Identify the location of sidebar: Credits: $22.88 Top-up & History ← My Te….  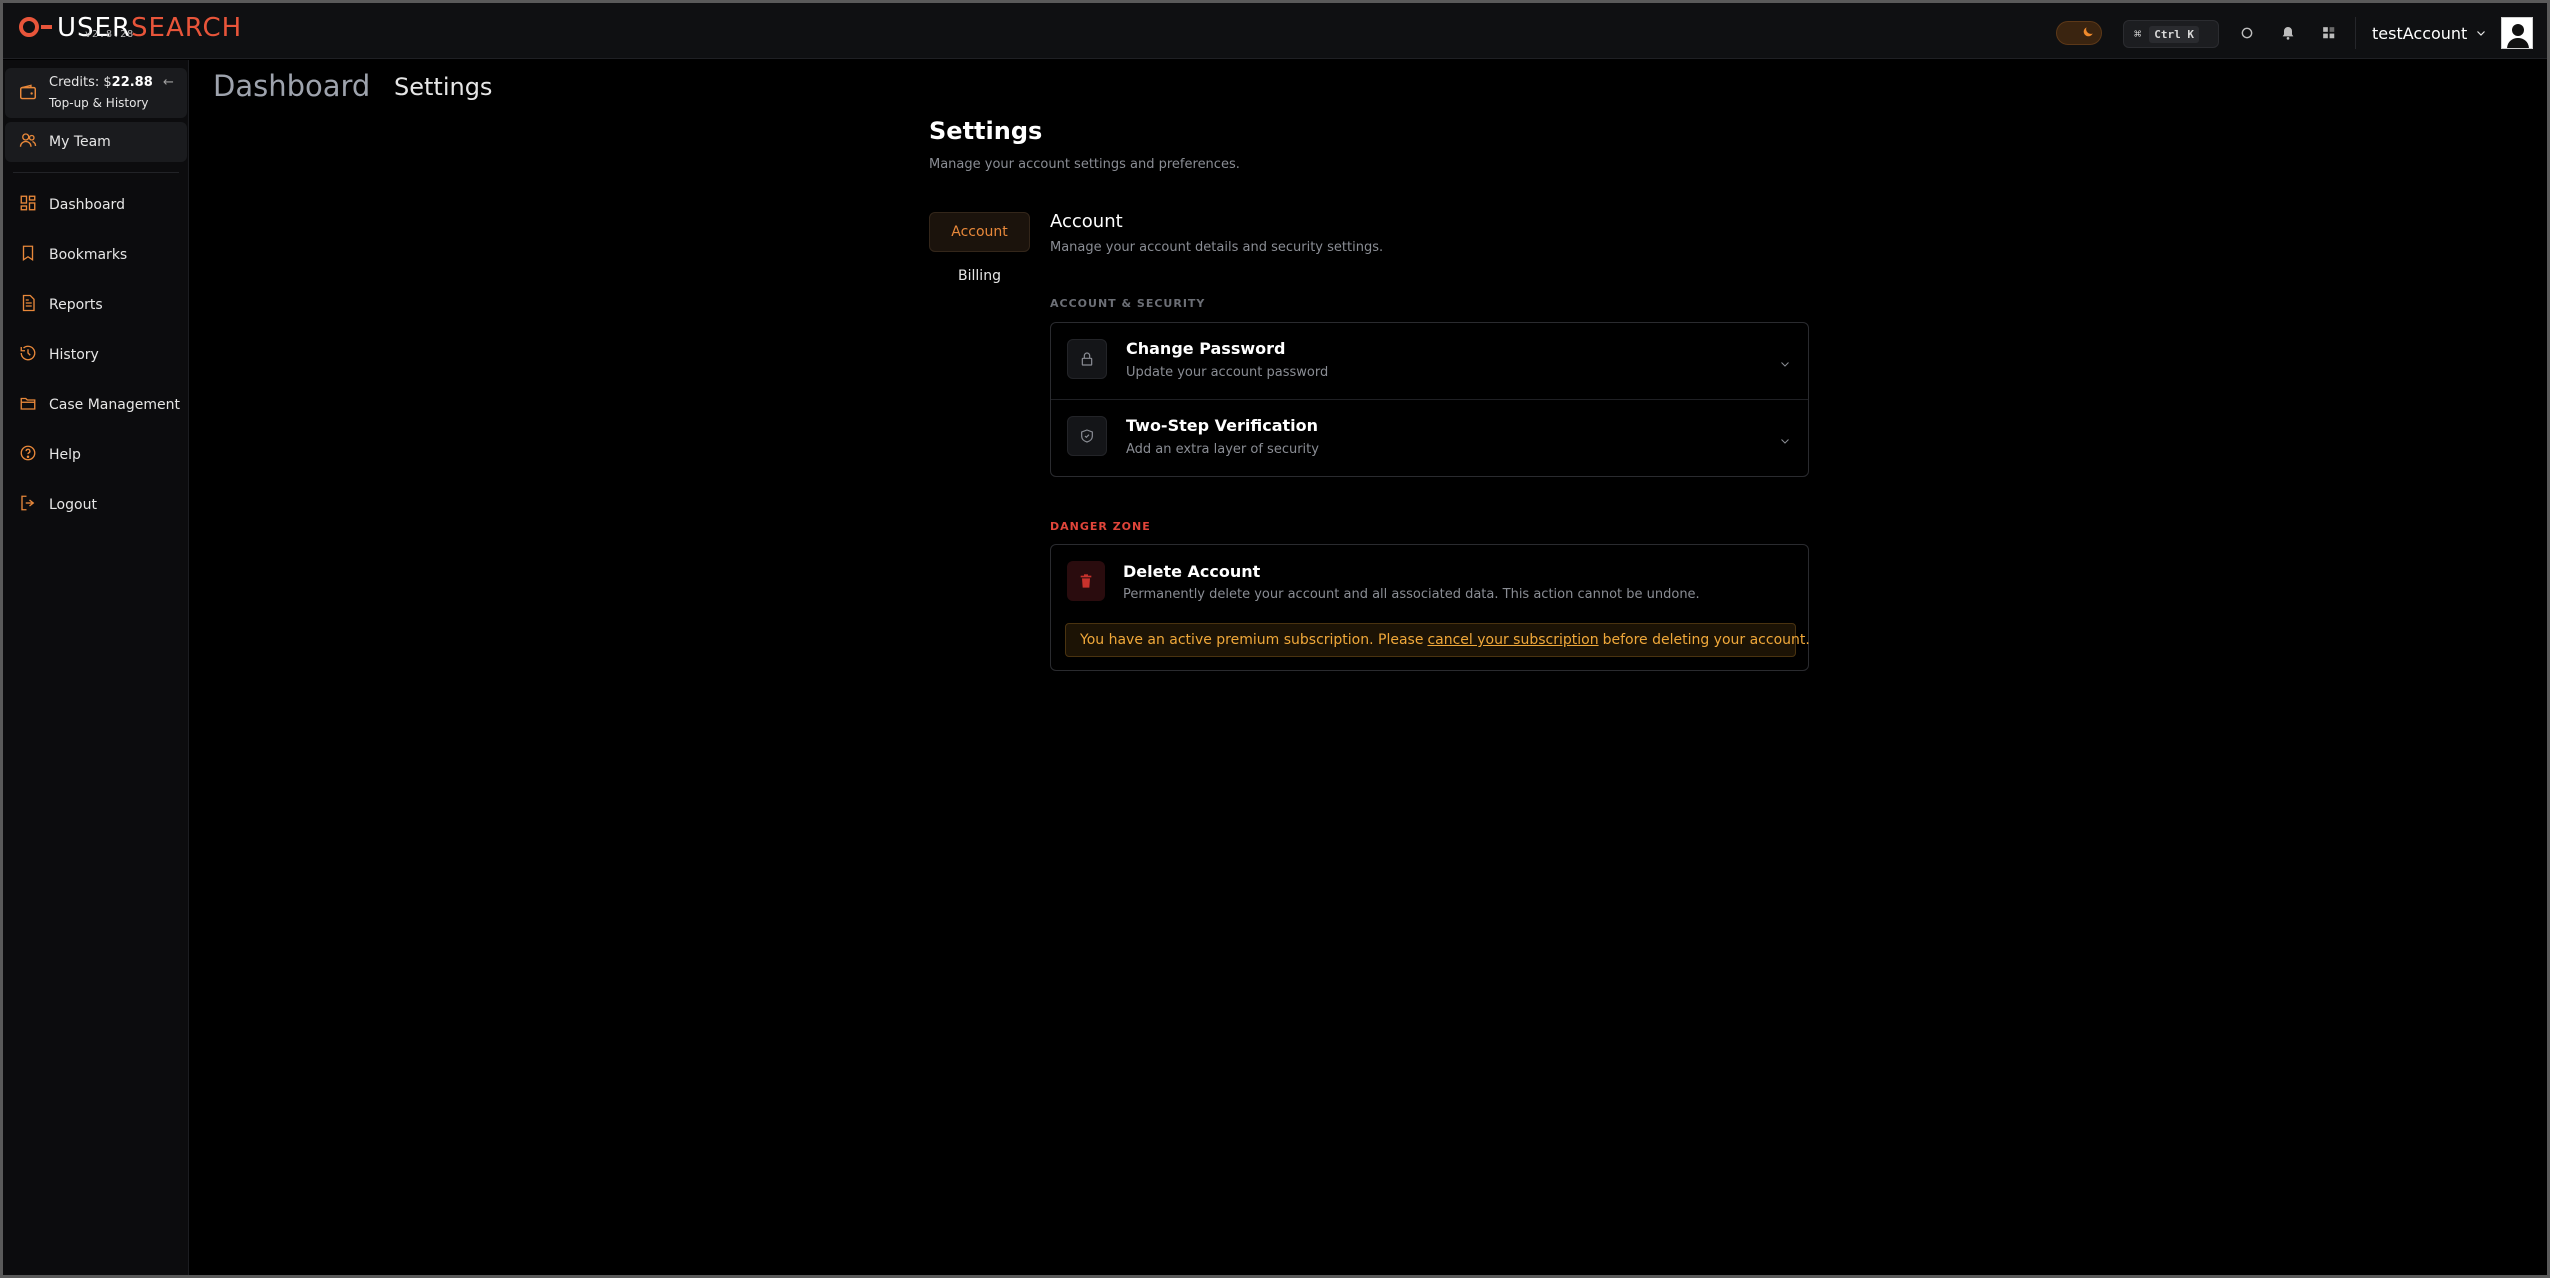
(96, 667).